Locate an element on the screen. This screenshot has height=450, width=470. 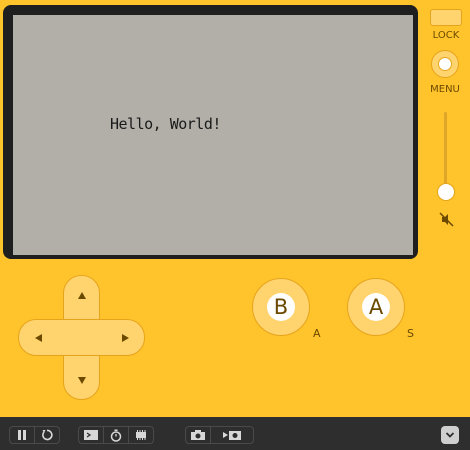
speaker-muted-icon is located at coordinates (446, 219).